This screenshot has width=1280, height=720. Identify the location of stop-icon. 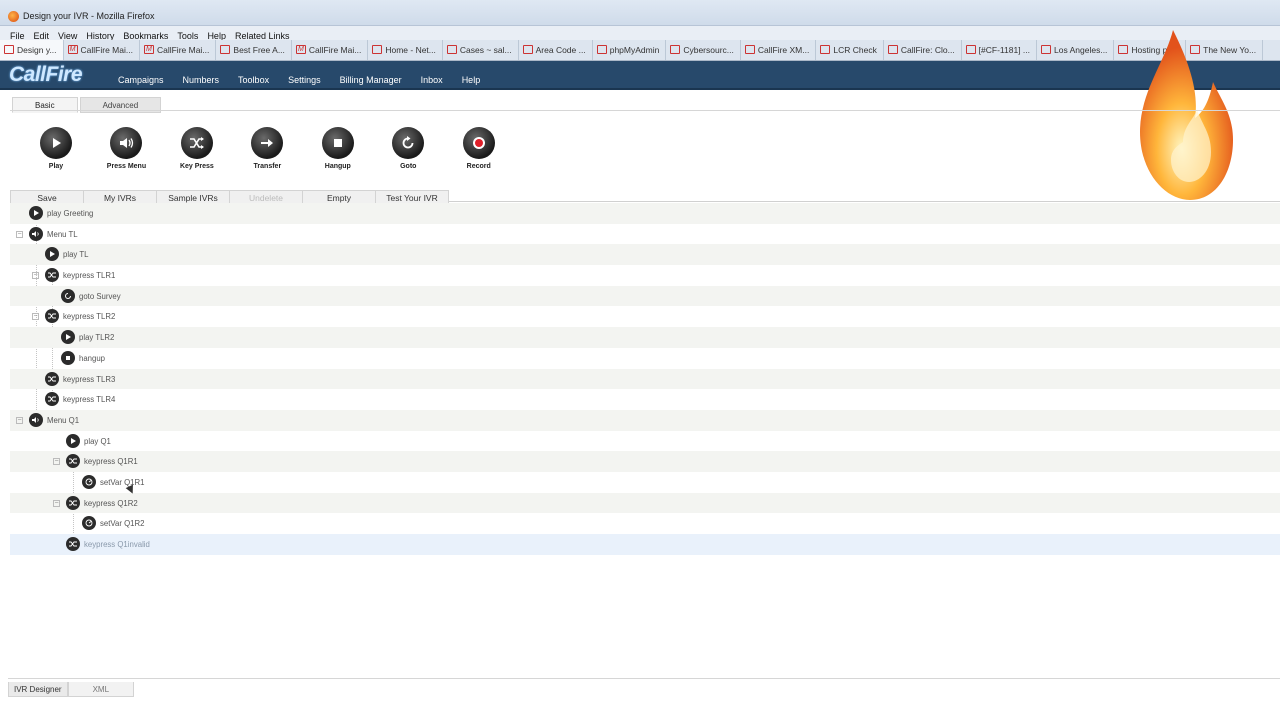
(337, 143).